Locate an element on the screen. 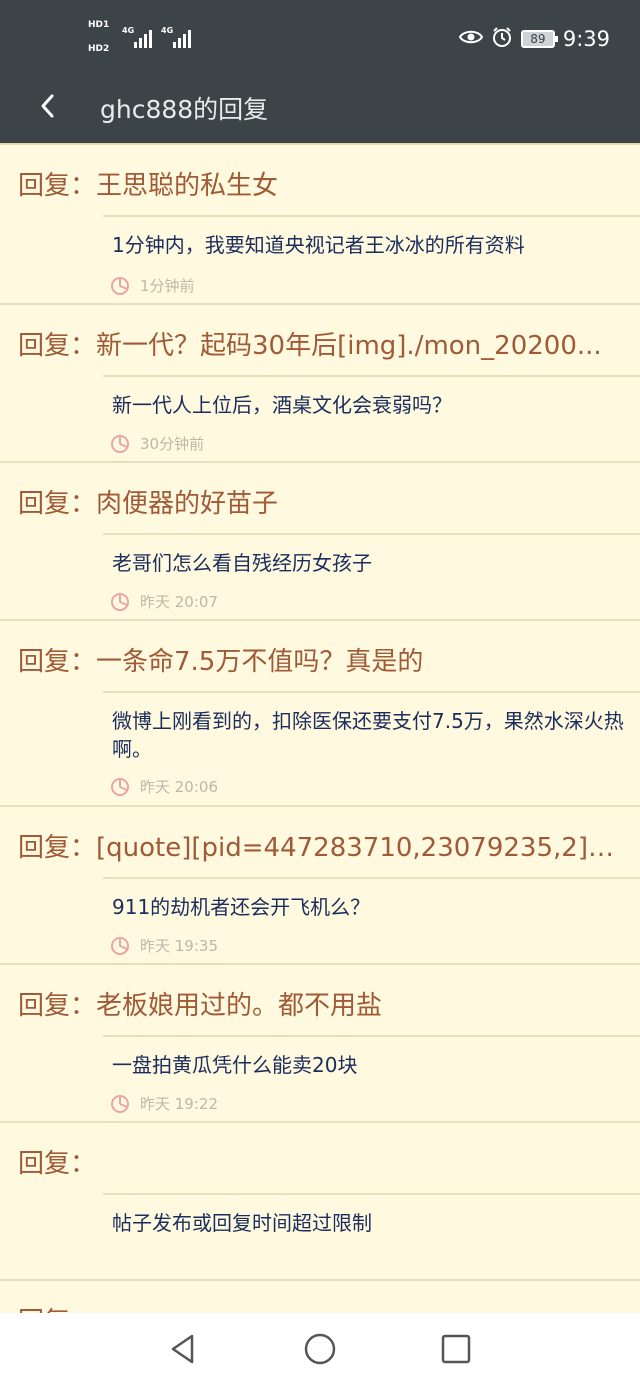  list-item: 回复：老板娘用过的。都不用盐 一盘拍黄瓜凭什么能卖20块 昨天 19:22 is located at coordinates (320, 1044).